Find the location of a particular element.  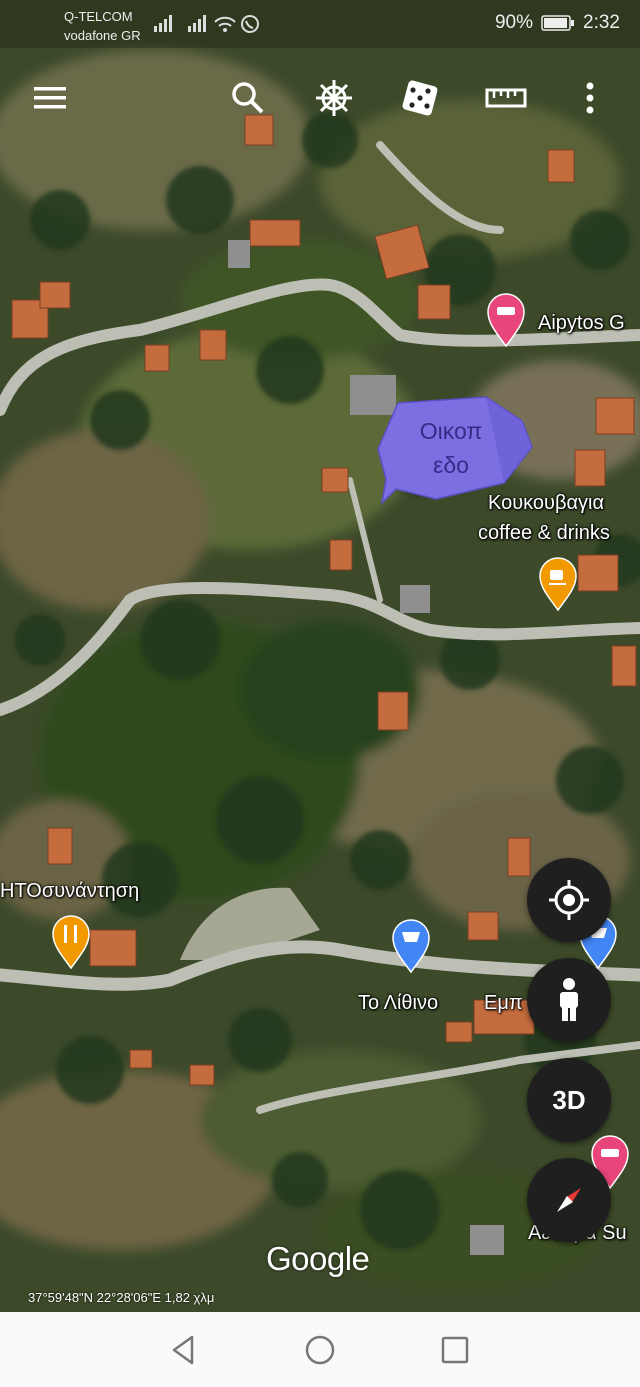

place-label-aipytos: Aipytos G is located at coordinates (581, 323).